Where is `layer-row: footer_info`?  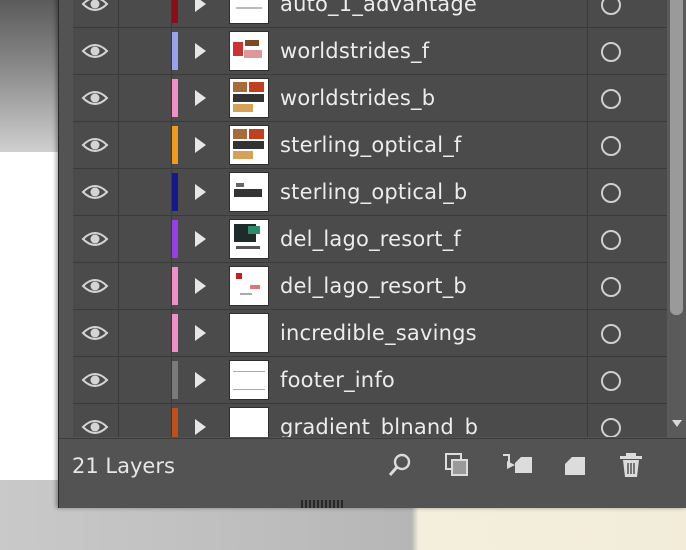 layer-row: footer_info is located at coordinates (370, 380).